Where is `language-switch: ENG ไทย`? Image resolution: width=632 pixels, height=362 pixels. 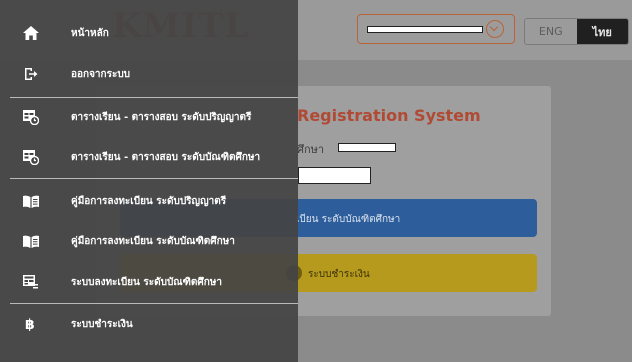
language-switch: ENG ไทย is located at coordinates (576, 31).